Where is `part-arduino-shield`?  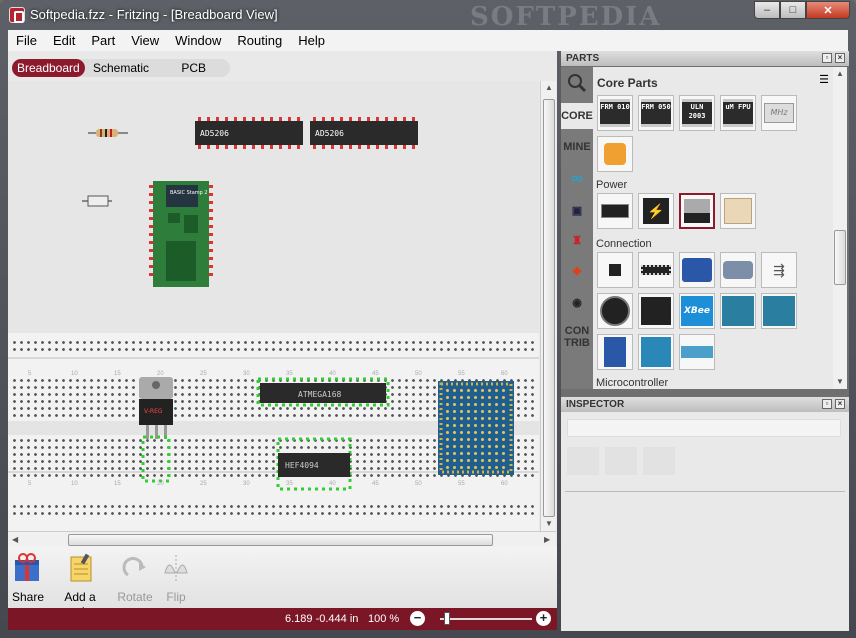 part-arduino-shield is located at coordinates (779, 311).